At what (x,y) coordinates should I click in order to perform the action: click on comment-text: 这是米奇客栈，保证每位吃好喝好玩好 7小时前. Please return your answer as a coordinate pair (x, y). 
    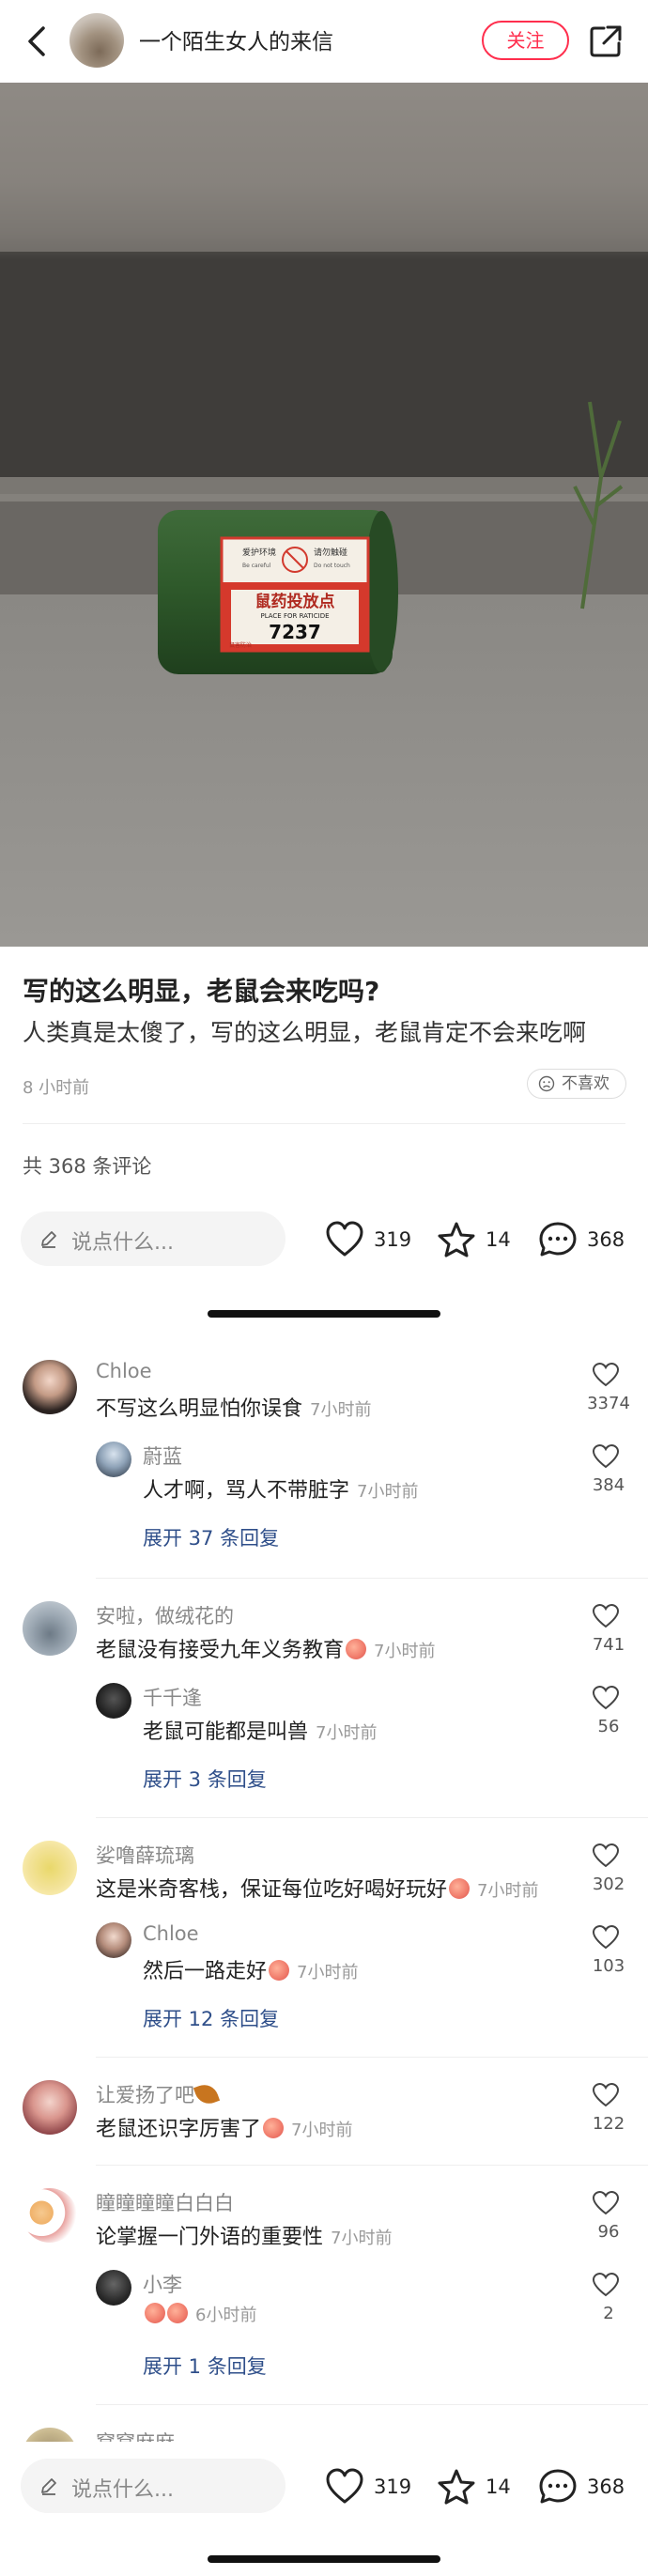
    Looking at the image, I should click on (317, 1888).